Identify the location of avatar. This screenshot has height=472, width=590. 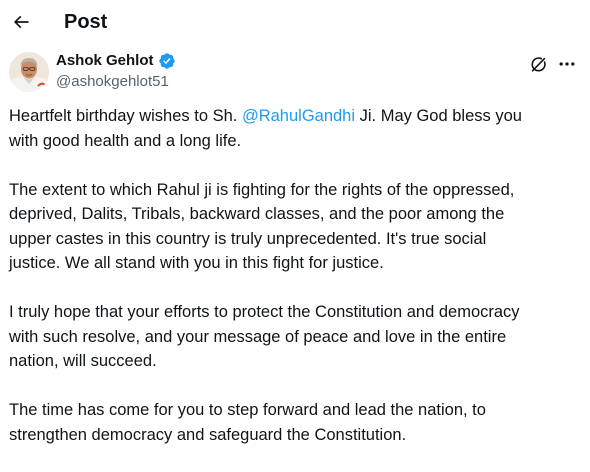
(29, 72).